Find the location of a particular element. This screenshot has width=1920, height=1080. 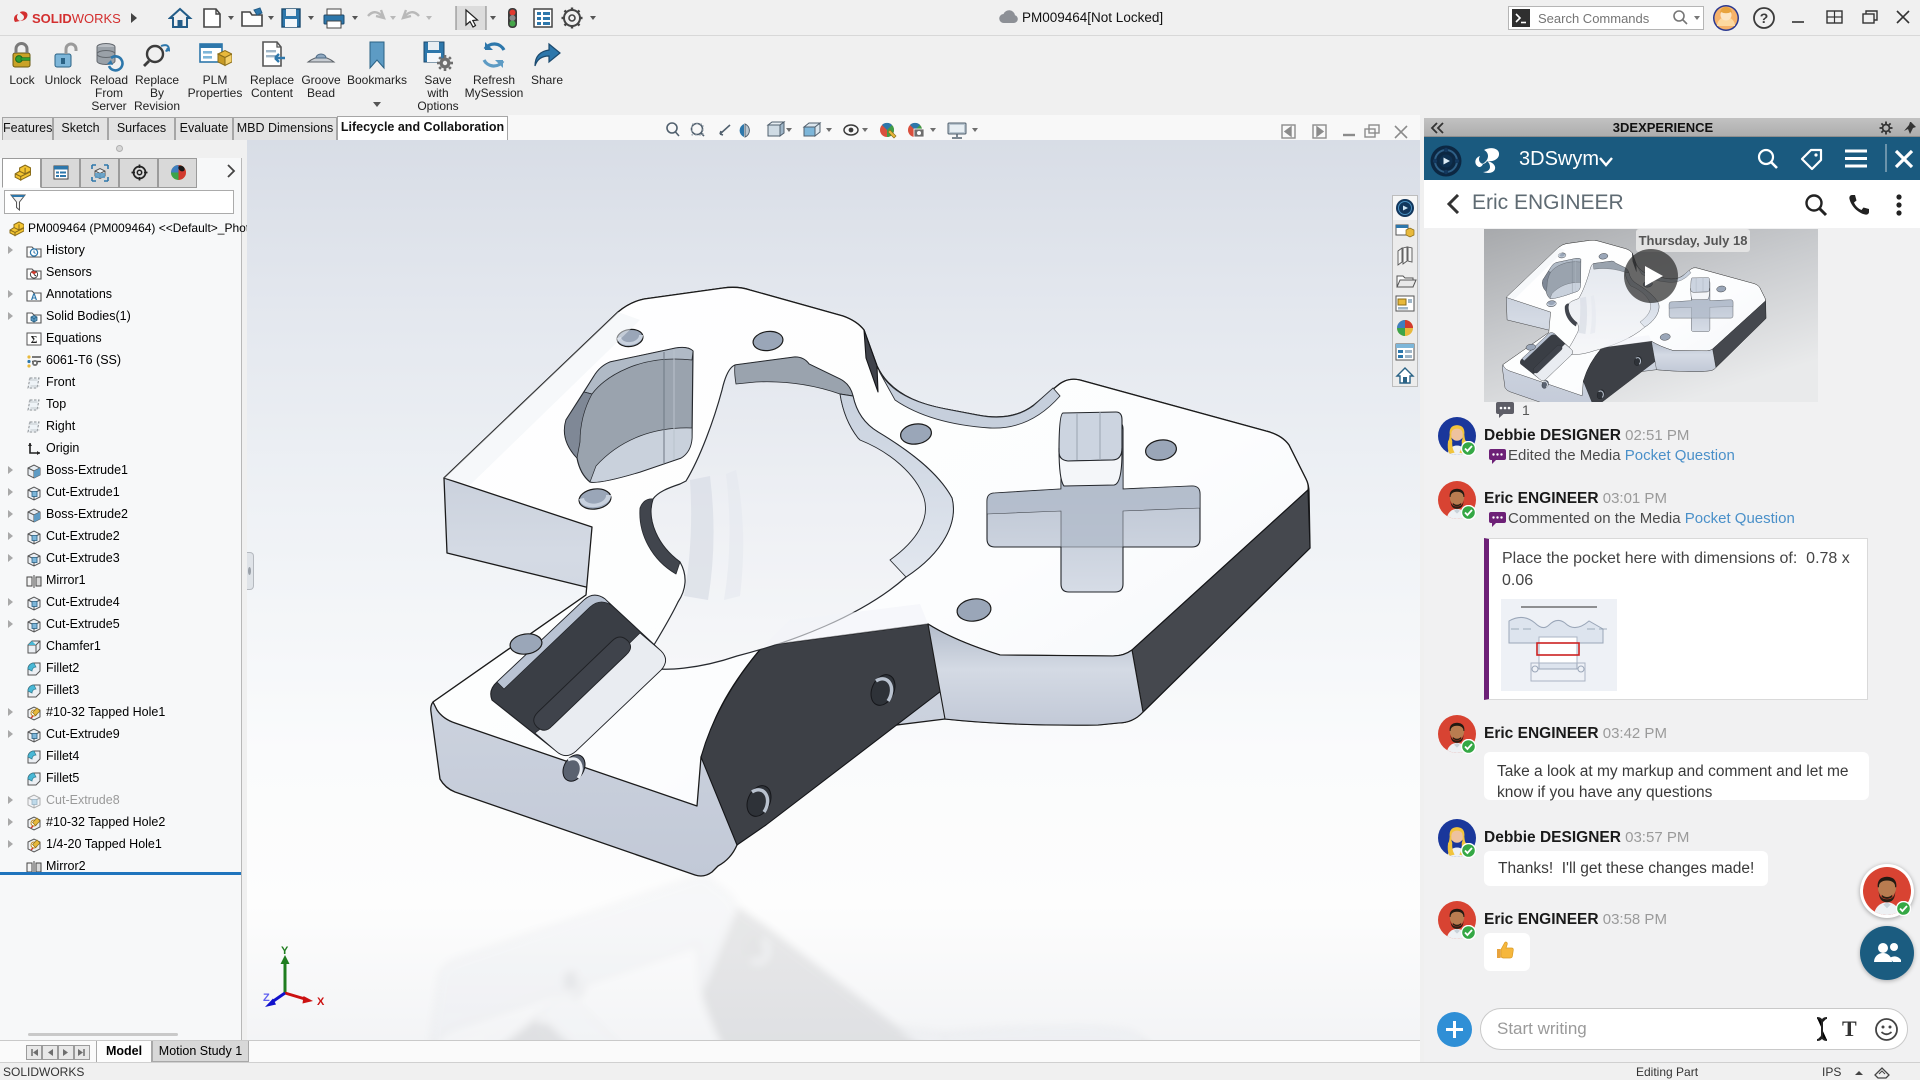

svg-text: SOLIDWORKS is located at coordinates (76, 18).